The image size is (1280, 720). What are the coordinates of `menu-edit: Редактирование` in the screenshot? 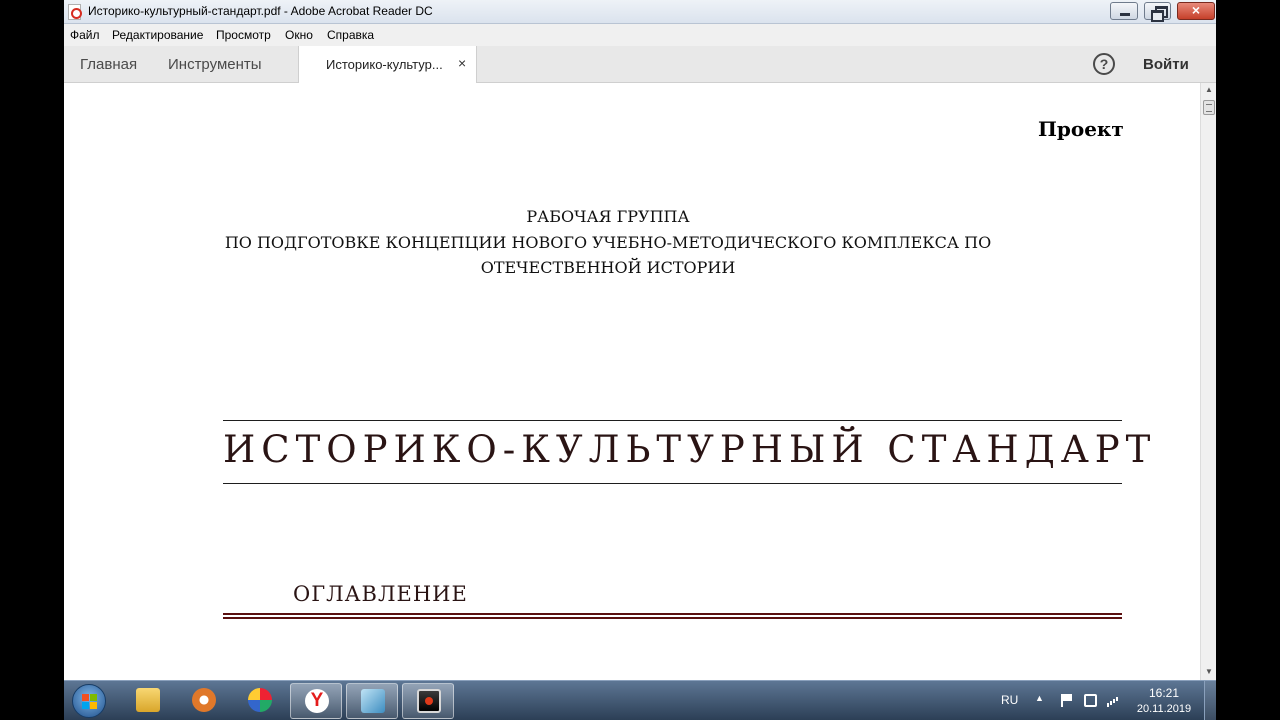 It's located at (157, 35).